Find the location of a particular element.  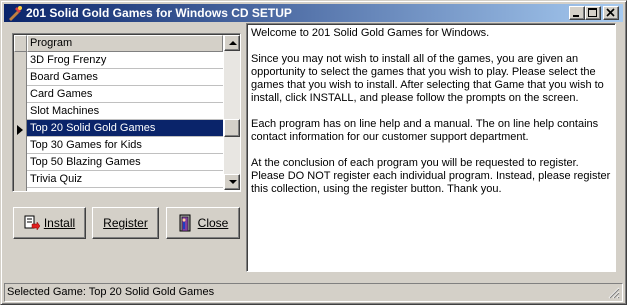

close-window-button is located at coordinates (611, 13).